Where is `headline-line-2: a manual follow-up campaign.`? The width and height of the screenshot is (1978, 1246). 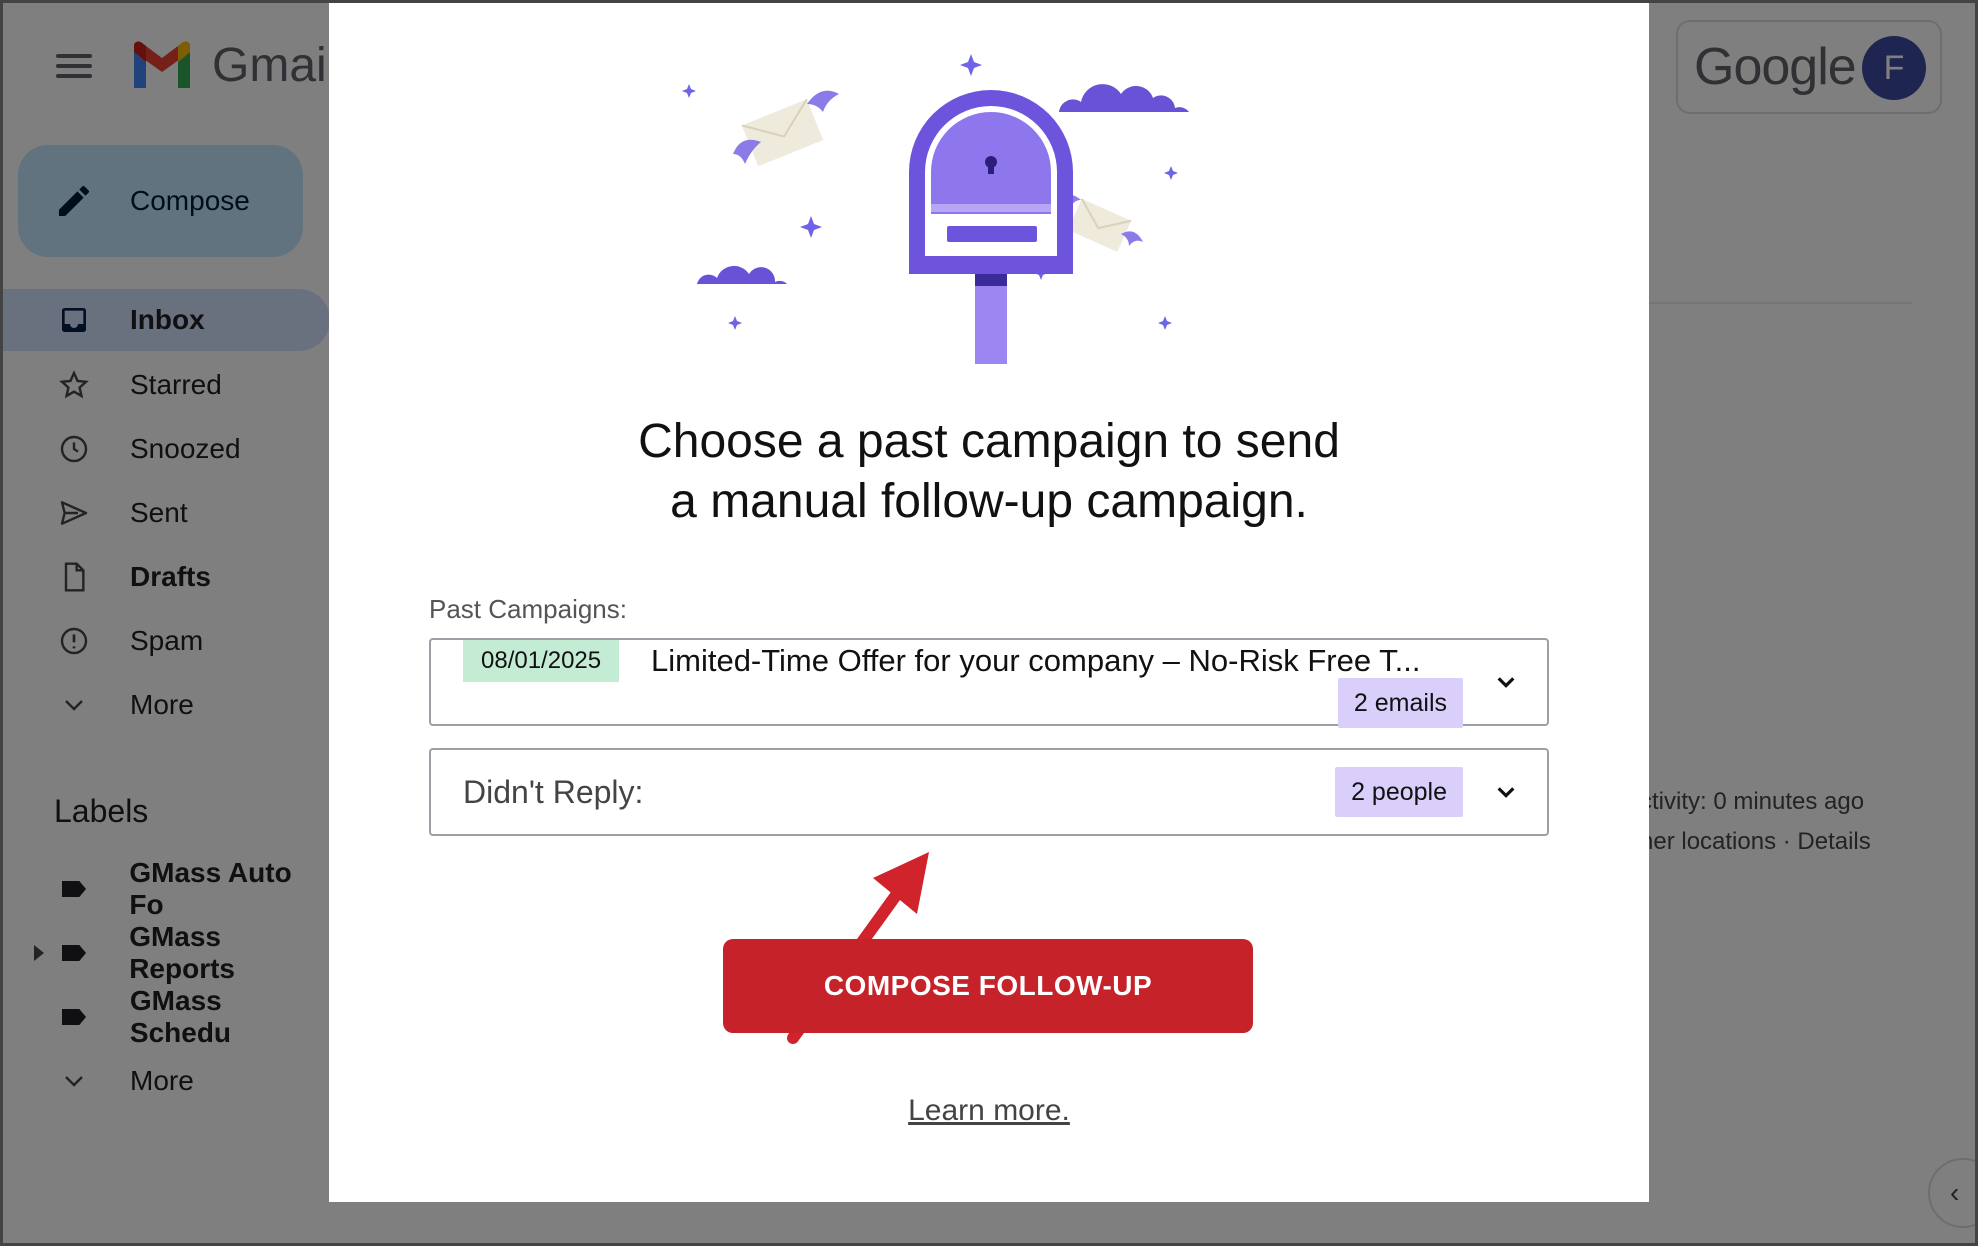
headline-line-2: a manual follow-up campaign. is located at coordinates (989, 501).